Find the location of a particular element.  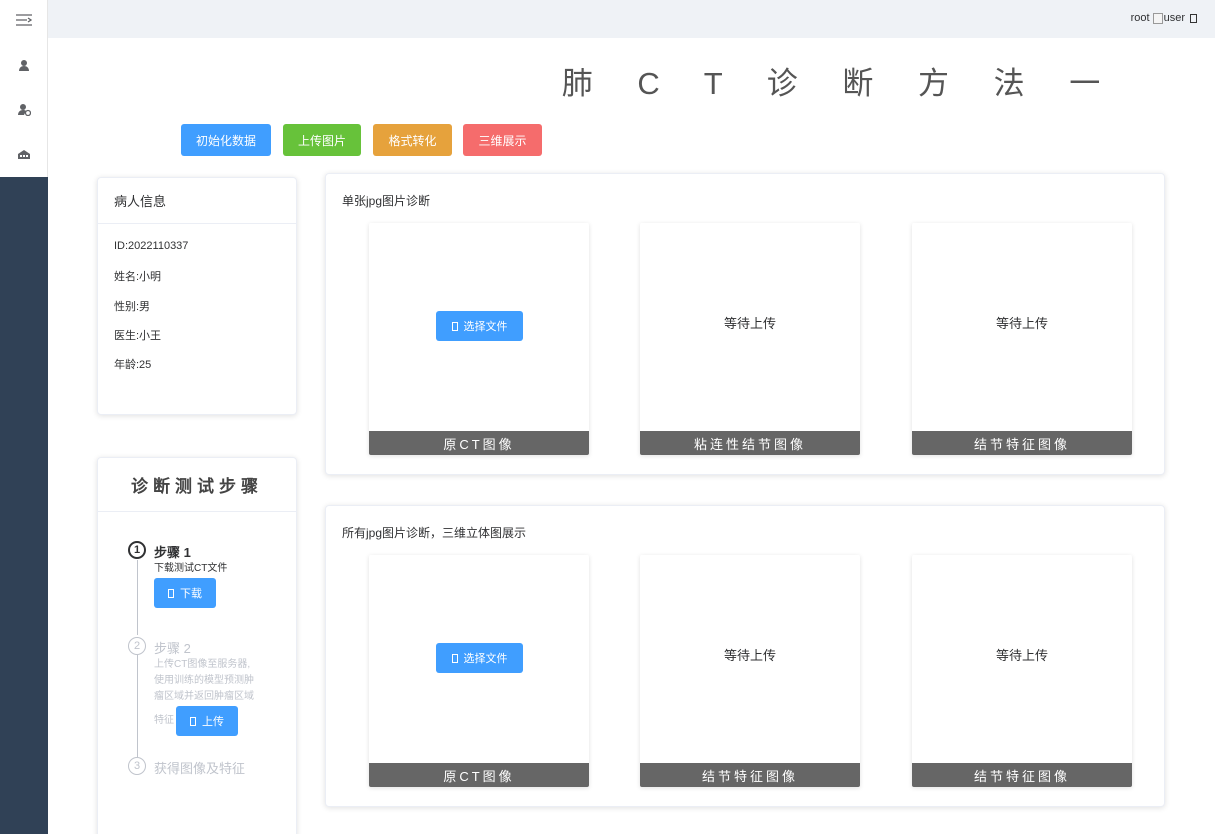

step-2-desc-2: 使用训练的模型预测肿 is located at coordinates (204, 680).